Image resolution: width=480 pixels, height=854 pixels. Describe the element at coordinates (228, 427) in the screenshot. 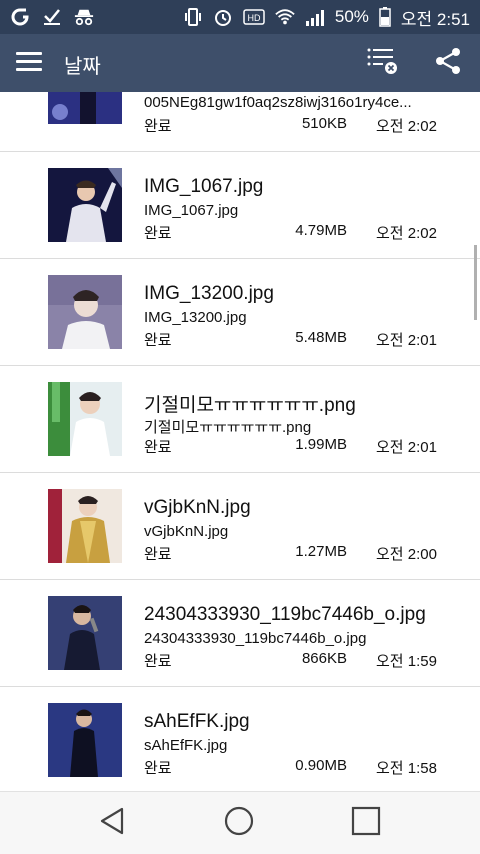

I see `file-subname: 기절미모ㅠㅠㅠㅠㅠㅠ.png` at that location.